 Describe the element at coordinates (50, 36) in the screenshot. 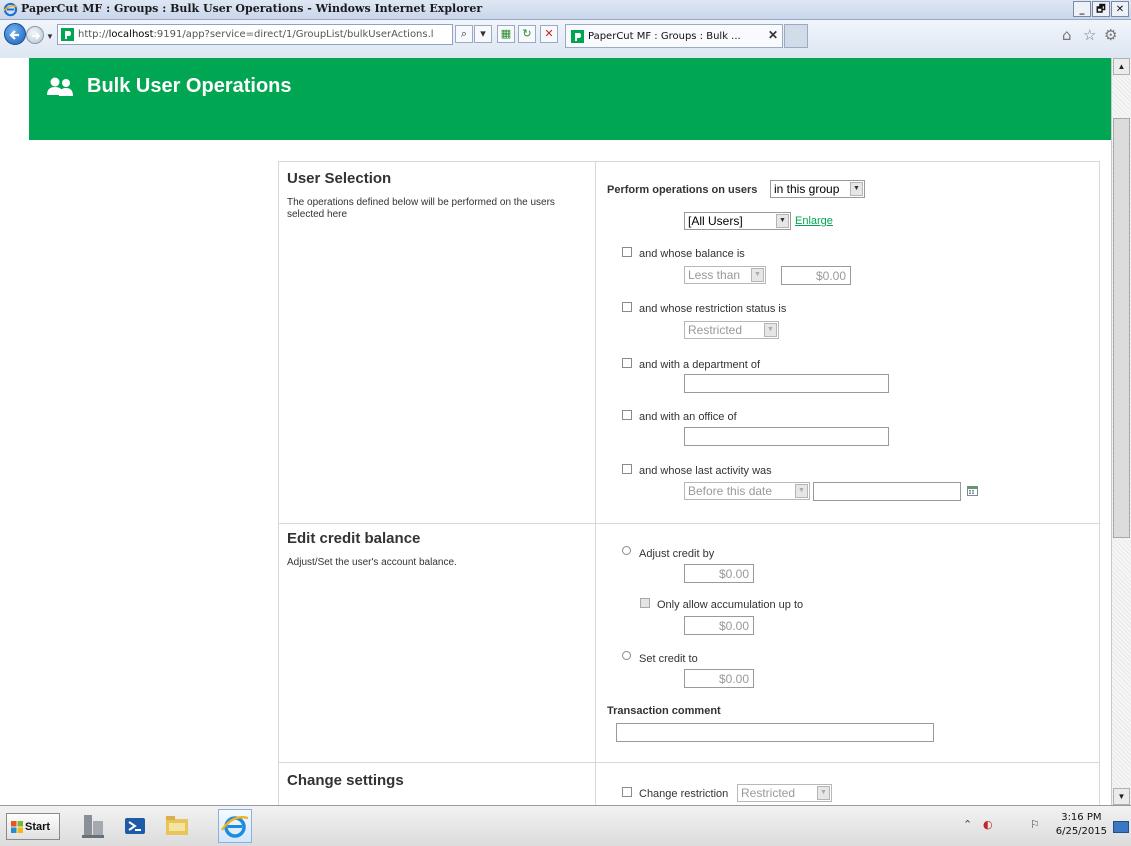

I see `history-dropdown-icon: ▼` at that location.